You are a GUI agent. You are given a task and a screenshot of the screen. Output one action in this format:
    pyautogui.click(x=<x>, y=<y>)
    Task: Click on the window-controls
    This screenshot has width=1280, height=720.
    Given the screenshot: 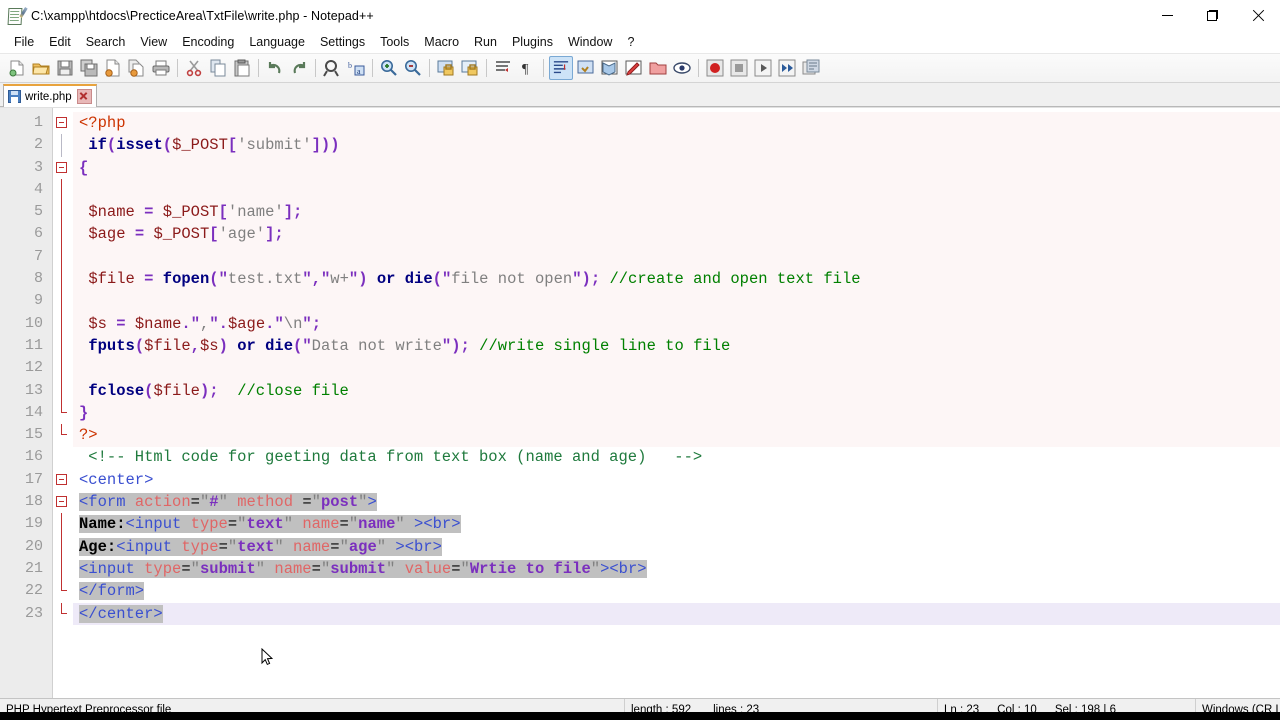 What is the action you would take?
    pyautogui.click(x=1212, y=15)
    